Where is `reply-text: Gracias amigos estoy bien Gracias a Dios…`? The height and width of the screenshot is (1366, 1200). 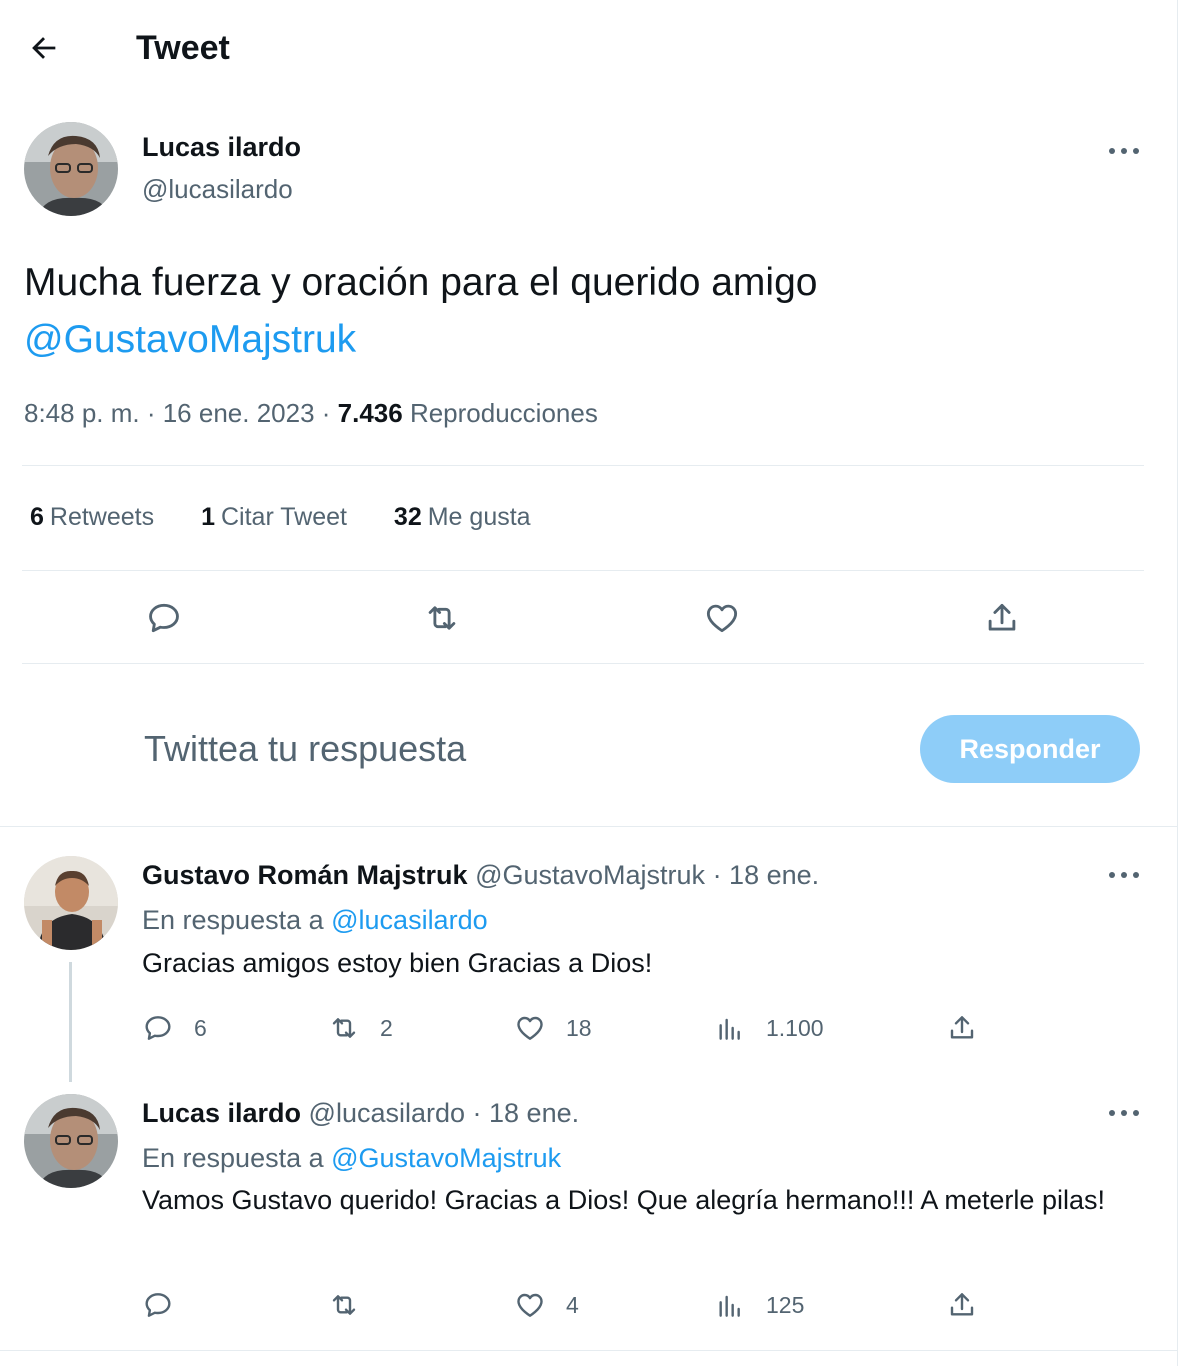 reply-text: Gracias amigos estoy bien Gracias a Dios… is located at coordinates (397, 963).